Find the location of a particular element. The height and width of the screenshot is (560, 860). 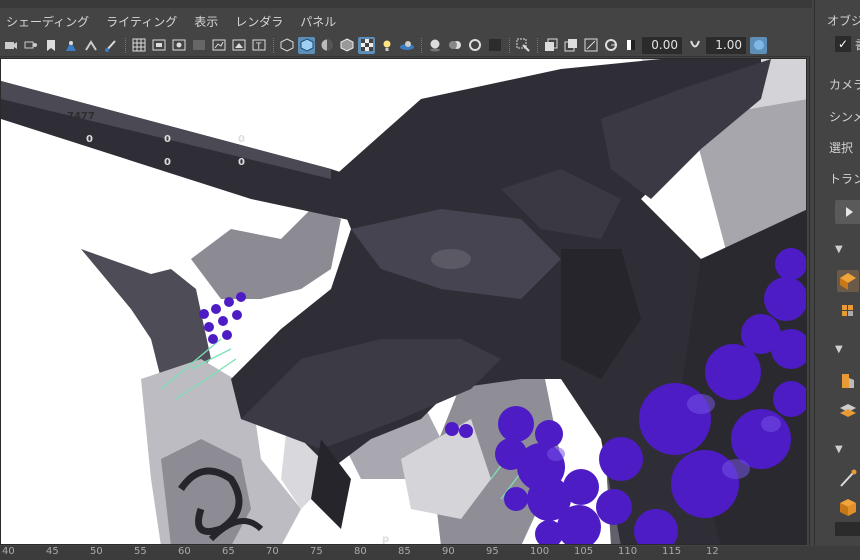

grid-tool-icon is located at coordinates (848, 311).